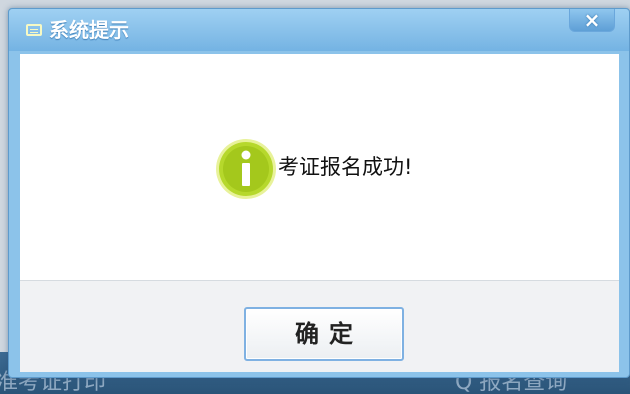  Describe the element at coordinates (324, 334) in the screenshot. I see `confirm-button: 确定` at that location.